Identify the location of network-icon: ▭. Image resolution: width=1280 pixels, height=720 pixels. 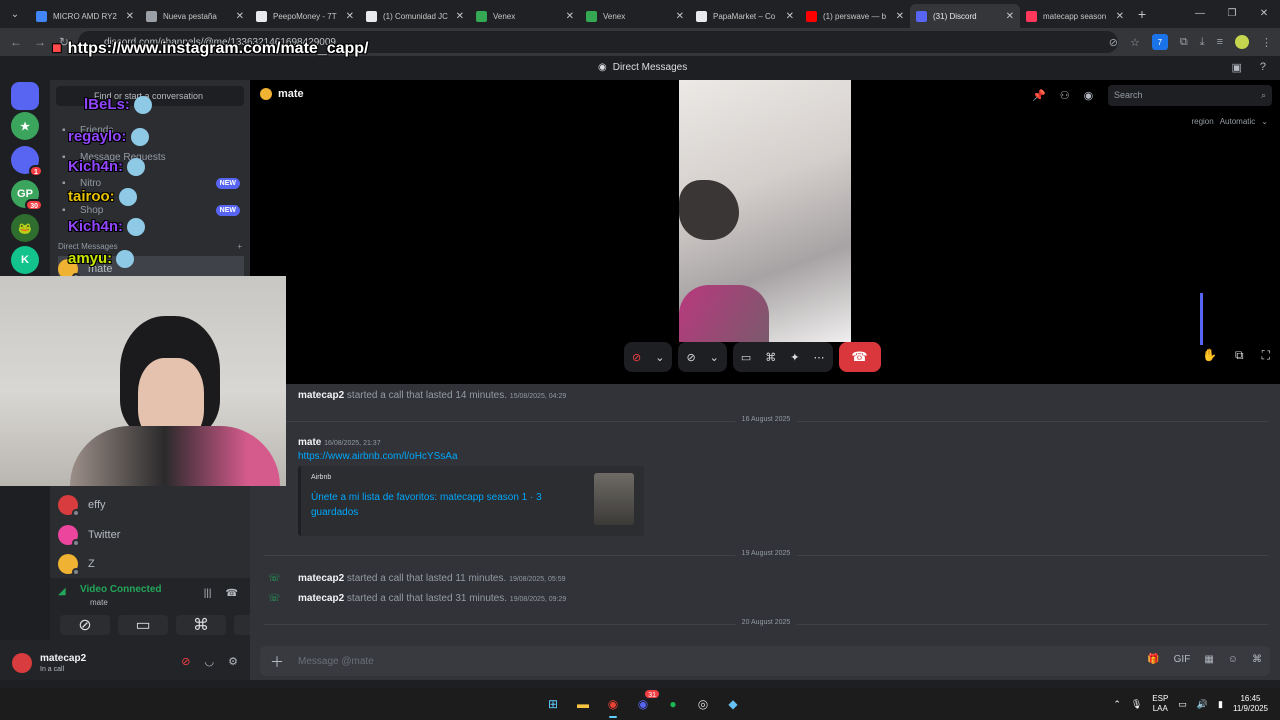
(1182, 704).